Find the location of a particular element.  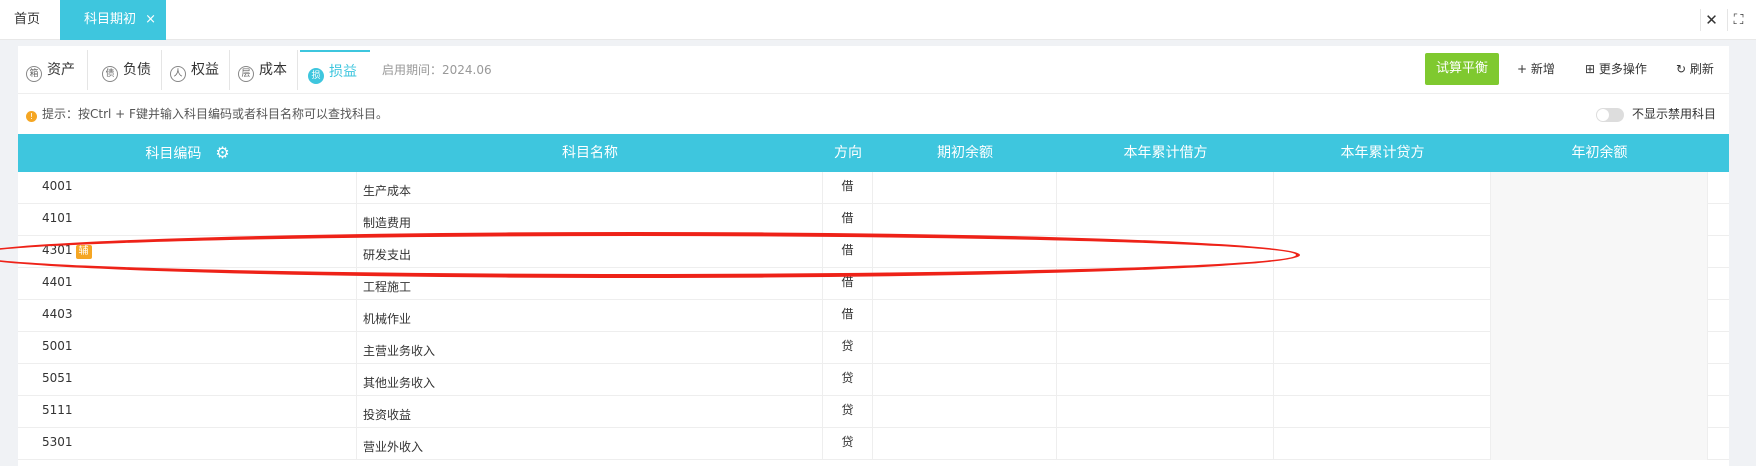

table-row: 5111 投资收益 贷 is located at coordinates (873, 412).